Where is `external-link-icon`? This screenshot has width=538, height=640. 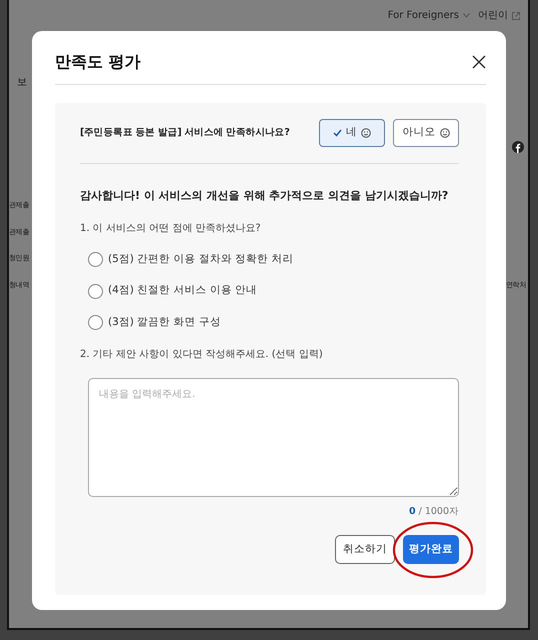 external-link-icon is located at coordinates (516, 16).